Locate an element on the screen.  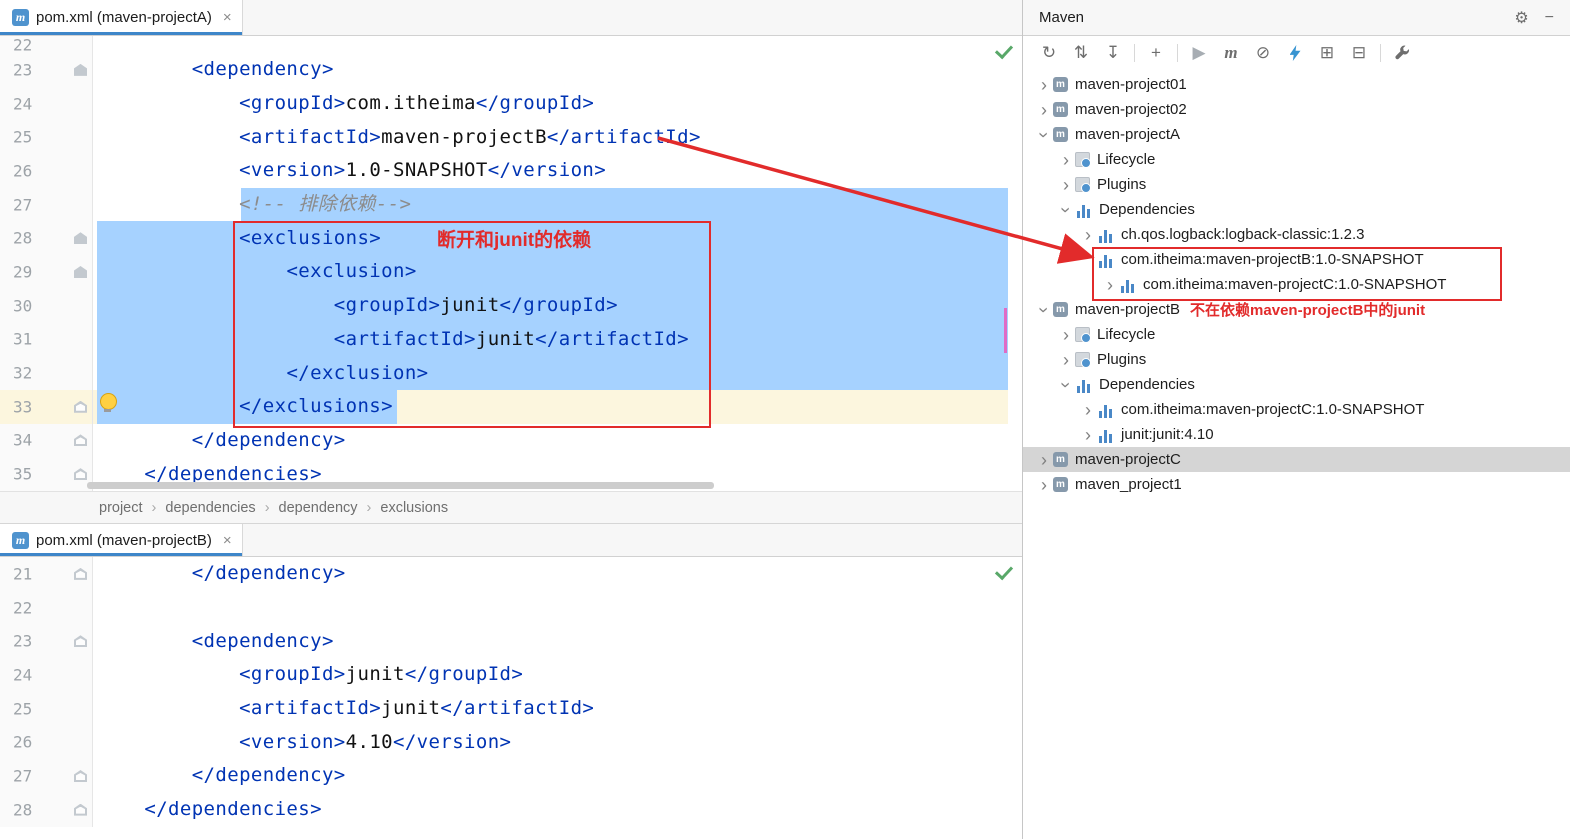
tab-pom-maven-projectB: m pom.xml (maven-projectB) × is located at coordinates (121, 540).